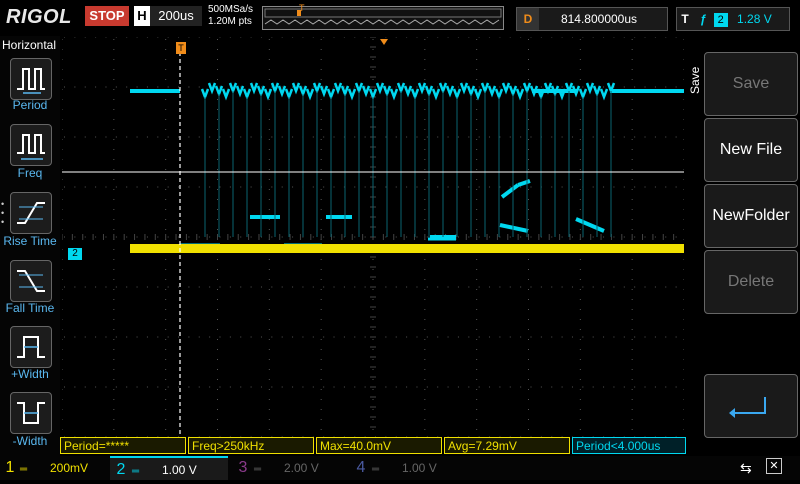  I want to click on measurement-4: Avg=7.29mV, so click(507, 445).